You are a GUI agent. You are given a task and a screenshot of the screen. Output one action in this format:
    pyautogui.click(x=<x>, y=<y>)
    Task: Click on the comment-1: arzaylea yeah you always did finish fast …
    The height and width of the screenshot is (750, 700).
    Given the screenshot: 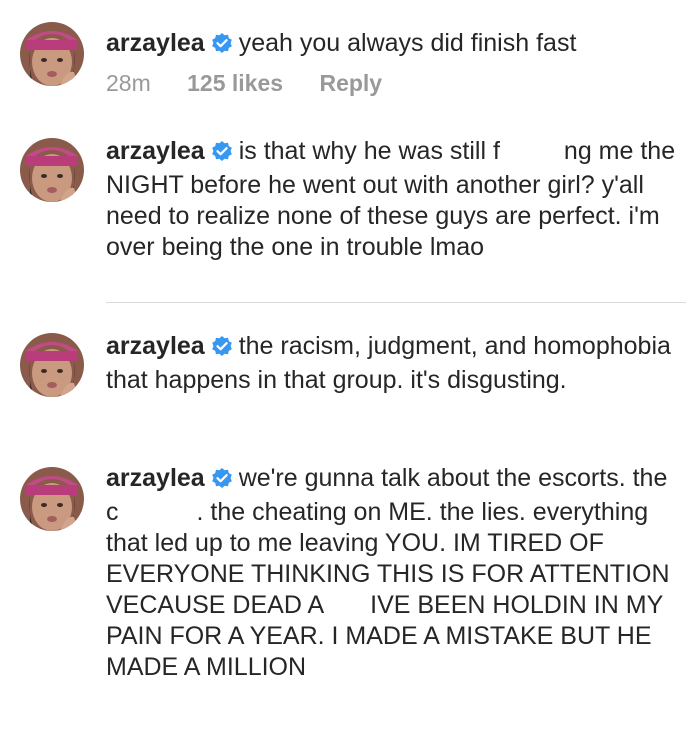 What is the action you would take?
    pyautogui.click(x=350, y=55)
    